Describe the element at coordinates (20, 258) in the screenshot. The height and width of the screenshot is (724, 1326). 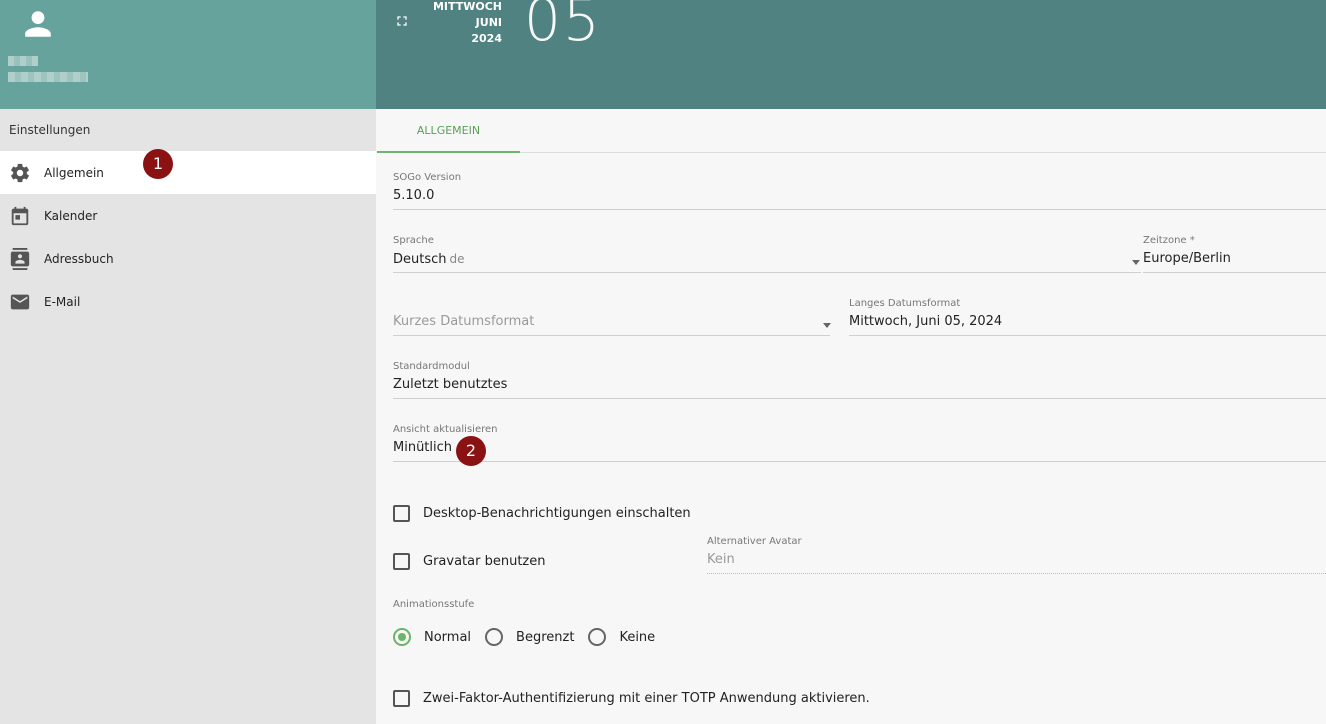
I see `contacts-icon` at that location.